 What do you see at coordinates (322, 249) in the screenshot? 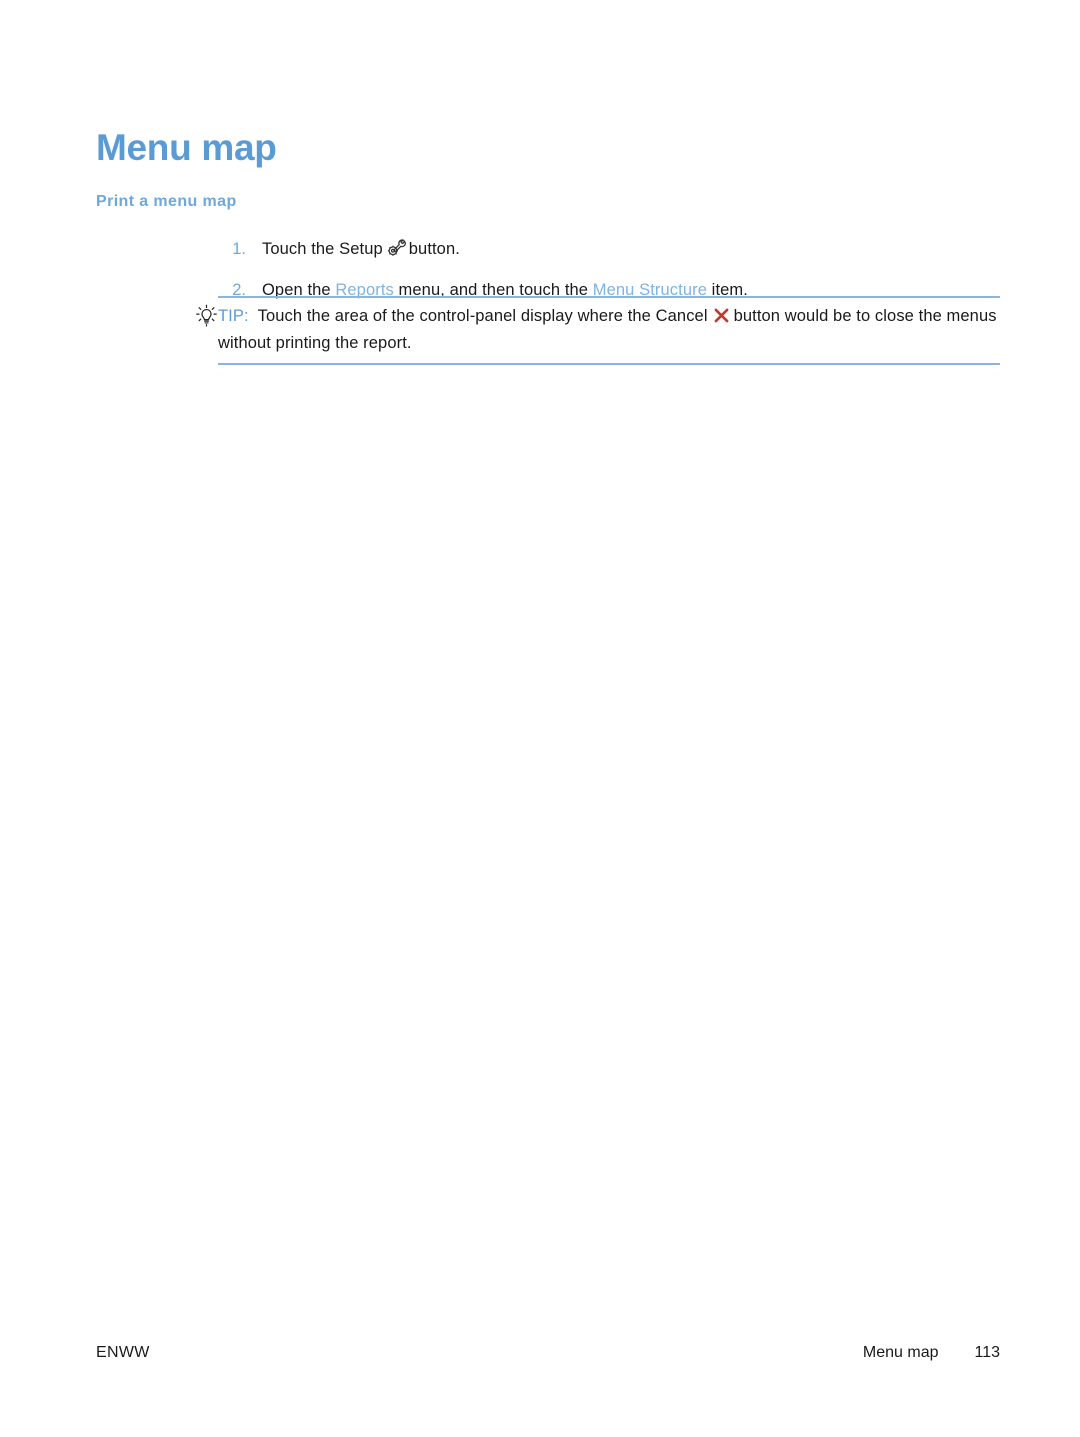
I see `step-text-segment: Touch the Setup` at bounding box center [322, 249].